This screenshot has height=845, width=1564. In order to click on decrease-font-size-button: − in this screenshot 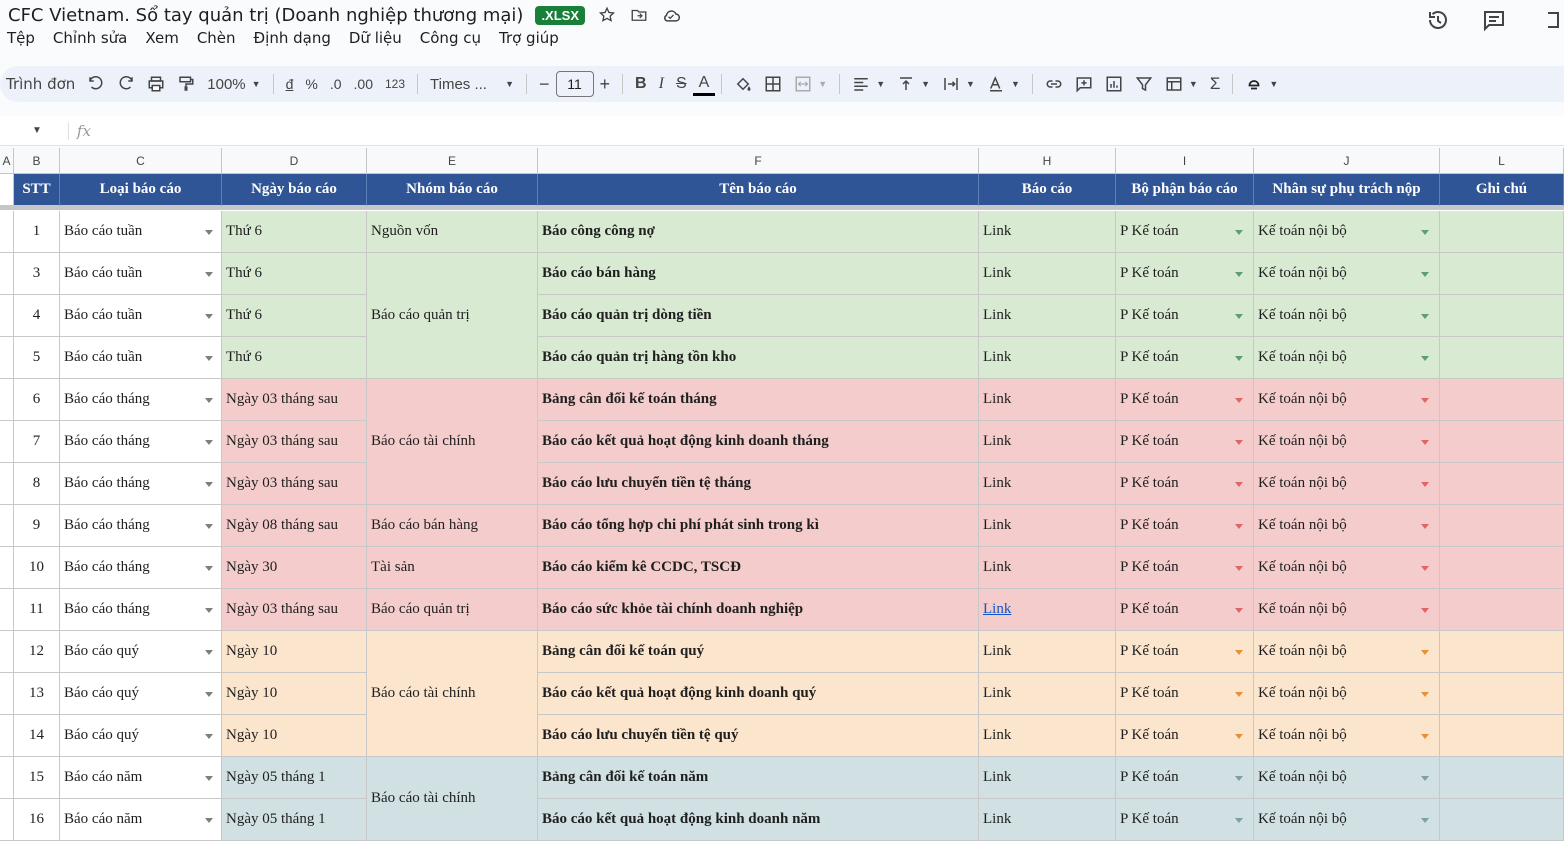, I will do `click(544, 84)`.